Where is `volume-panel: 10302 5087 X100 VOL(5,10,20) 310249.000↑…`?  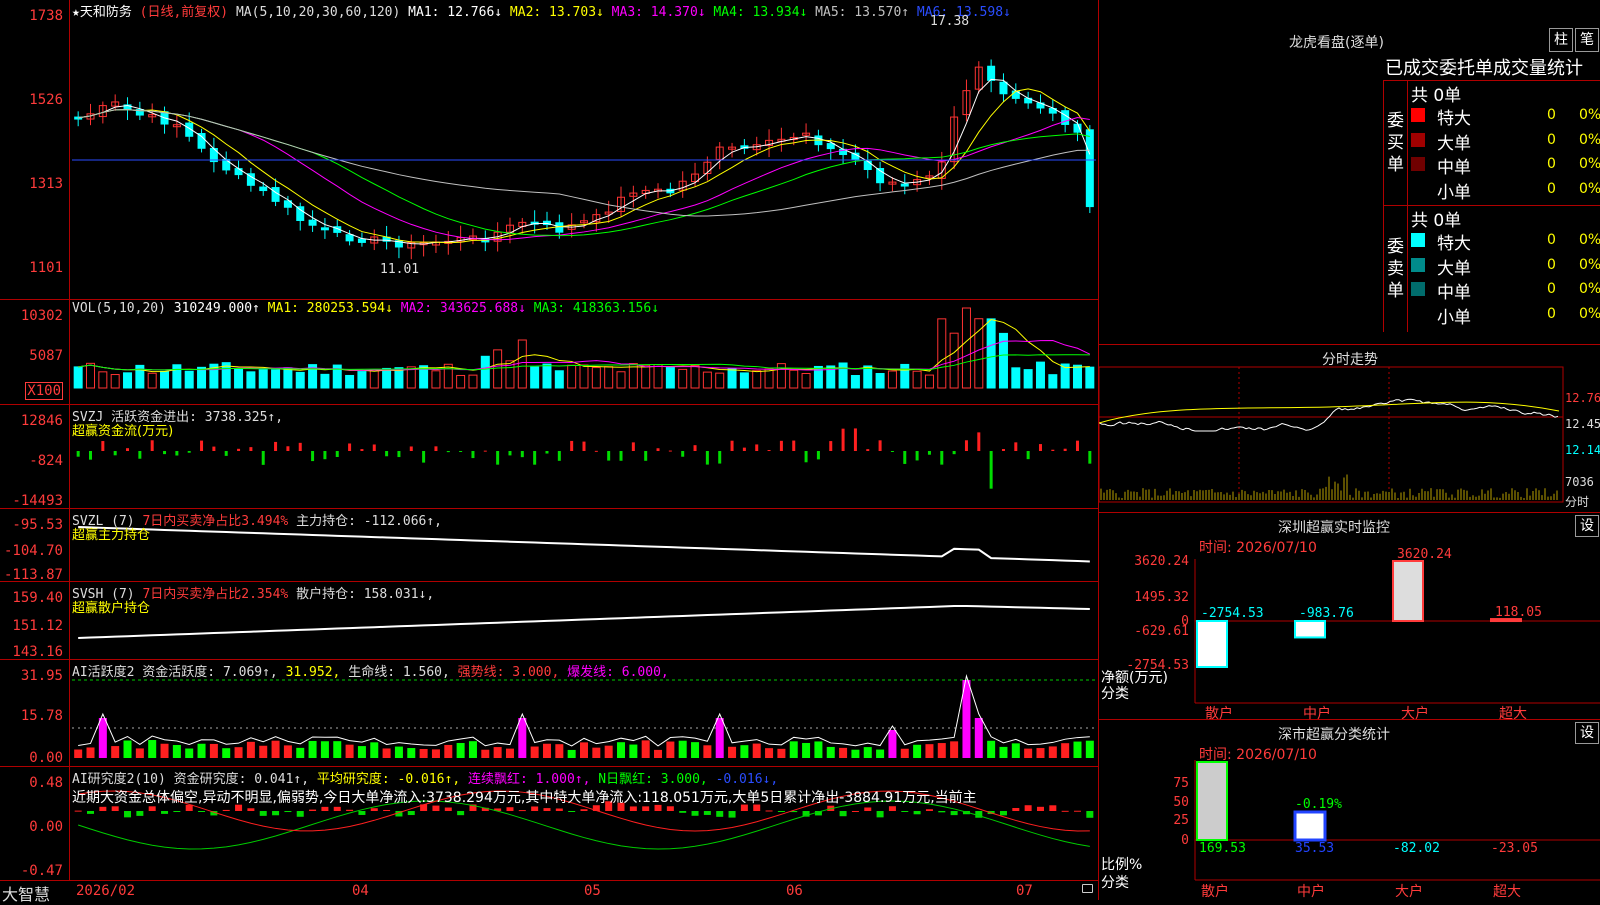 volume-panel: 10302 5087 X100 VOL(5,10,20) 310249.000↑… is located at coordinates (549, 352).